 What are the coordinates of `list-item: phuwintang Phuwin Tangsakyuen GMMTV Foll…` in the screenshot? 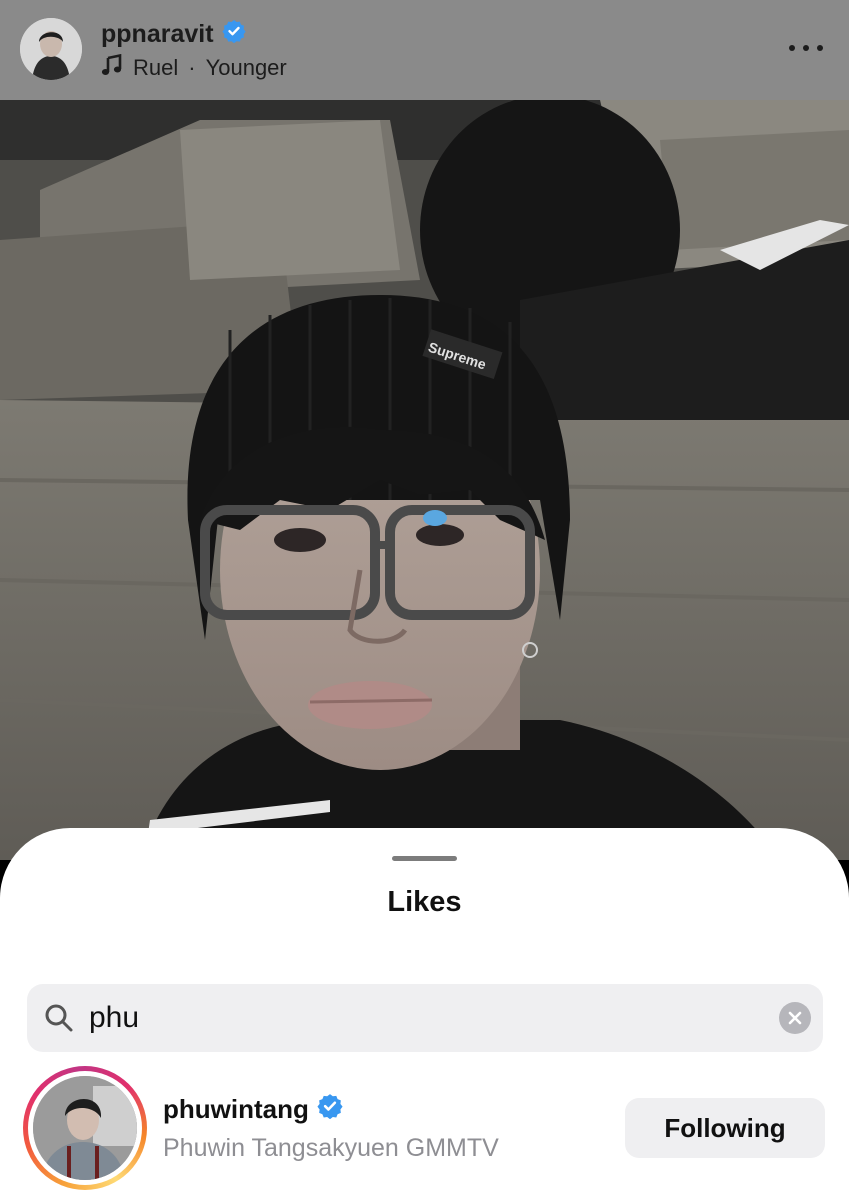 It's located at (424, 1131).